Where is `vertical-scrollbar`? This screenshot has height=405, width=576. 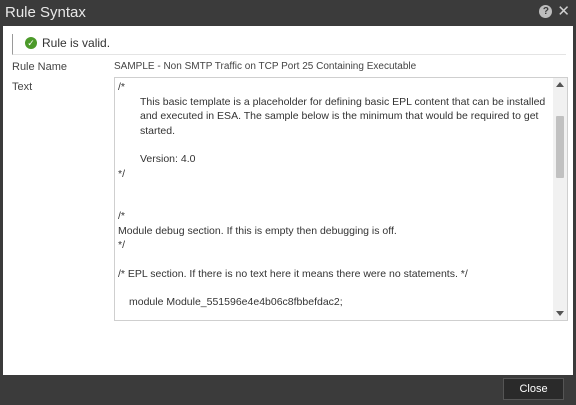 vertical-scrollbar is located at coordinates (560, 199).